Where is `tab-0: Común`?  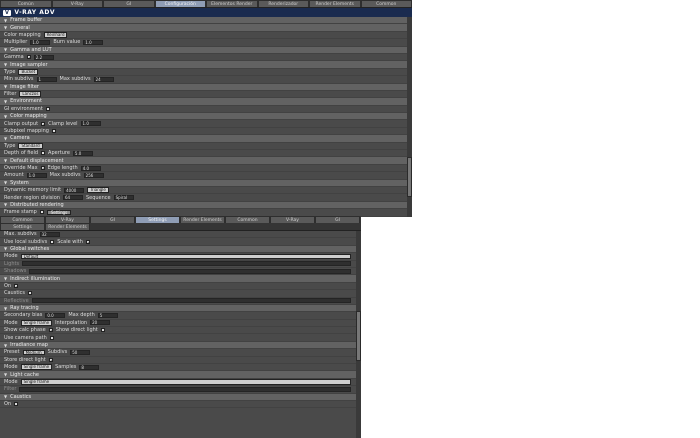
tab-0: Común is located at coordinates (26, 3).